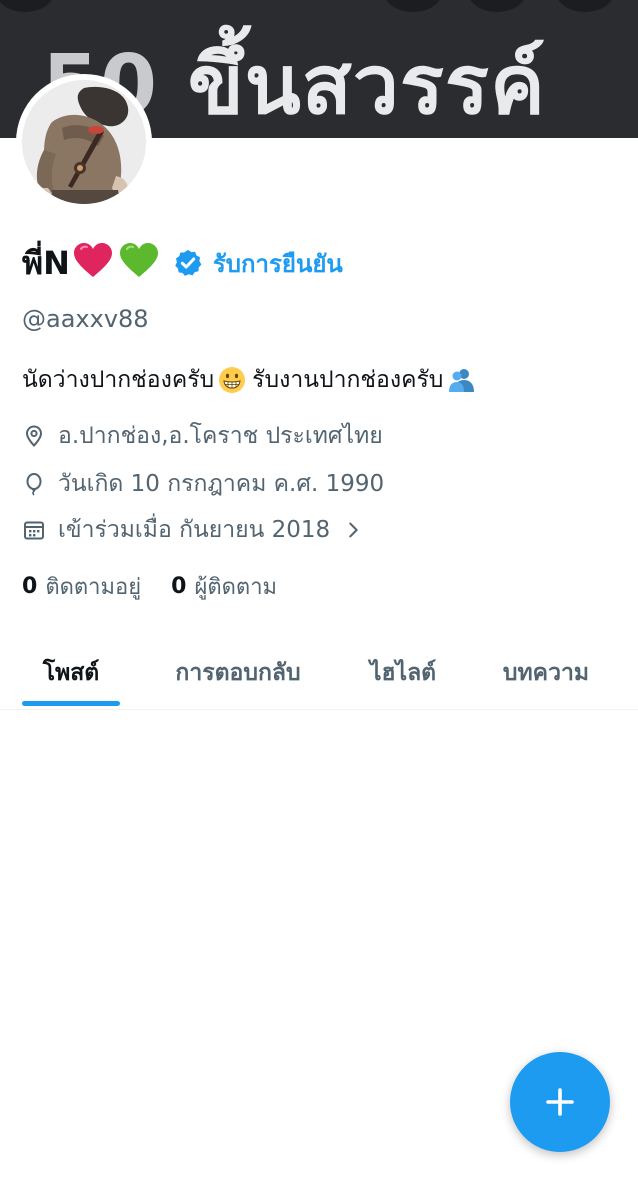  Describe the element at coordinates (93, 263) in the screenshot. I see `red-heart-icon` at that location.